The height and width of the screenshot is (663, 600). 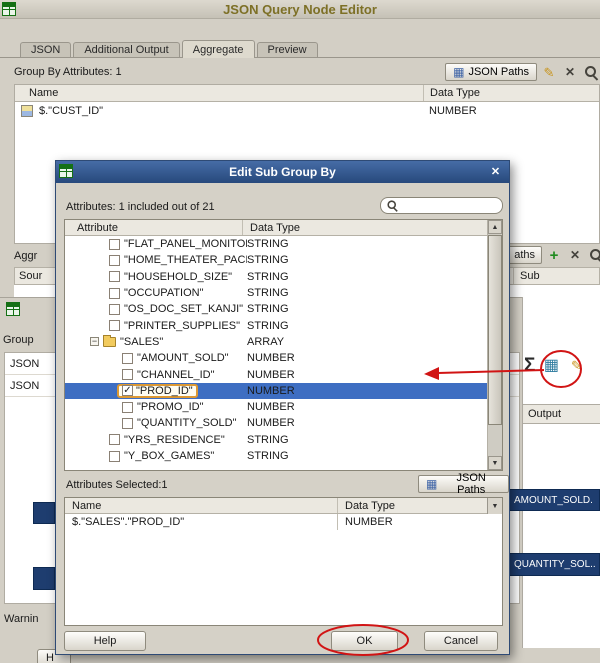 I want to click on tree-row: "HOME_THEATER_PACKAGSTRING, so click(x=277, y=260).